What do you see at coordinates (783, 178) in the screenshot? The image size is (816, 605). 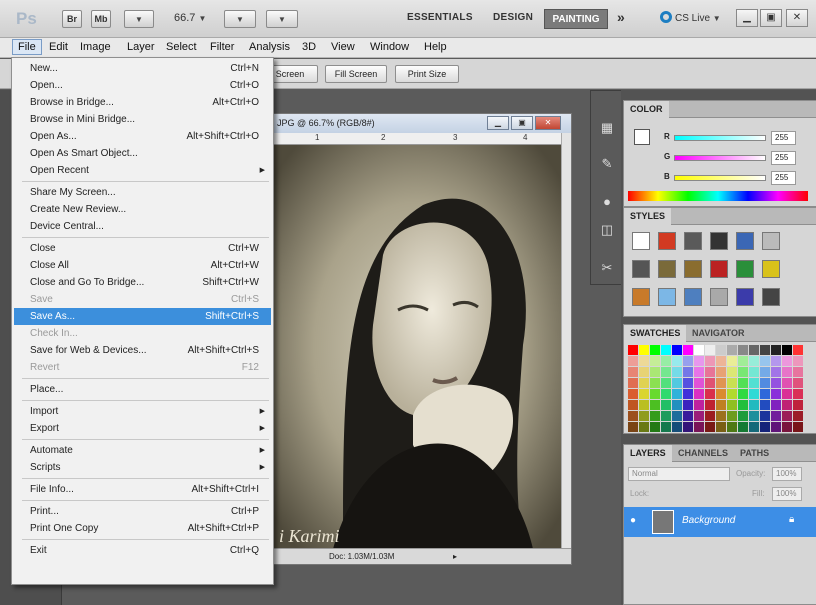 I see `blue-value: 255` at bounding box center [783, 178].